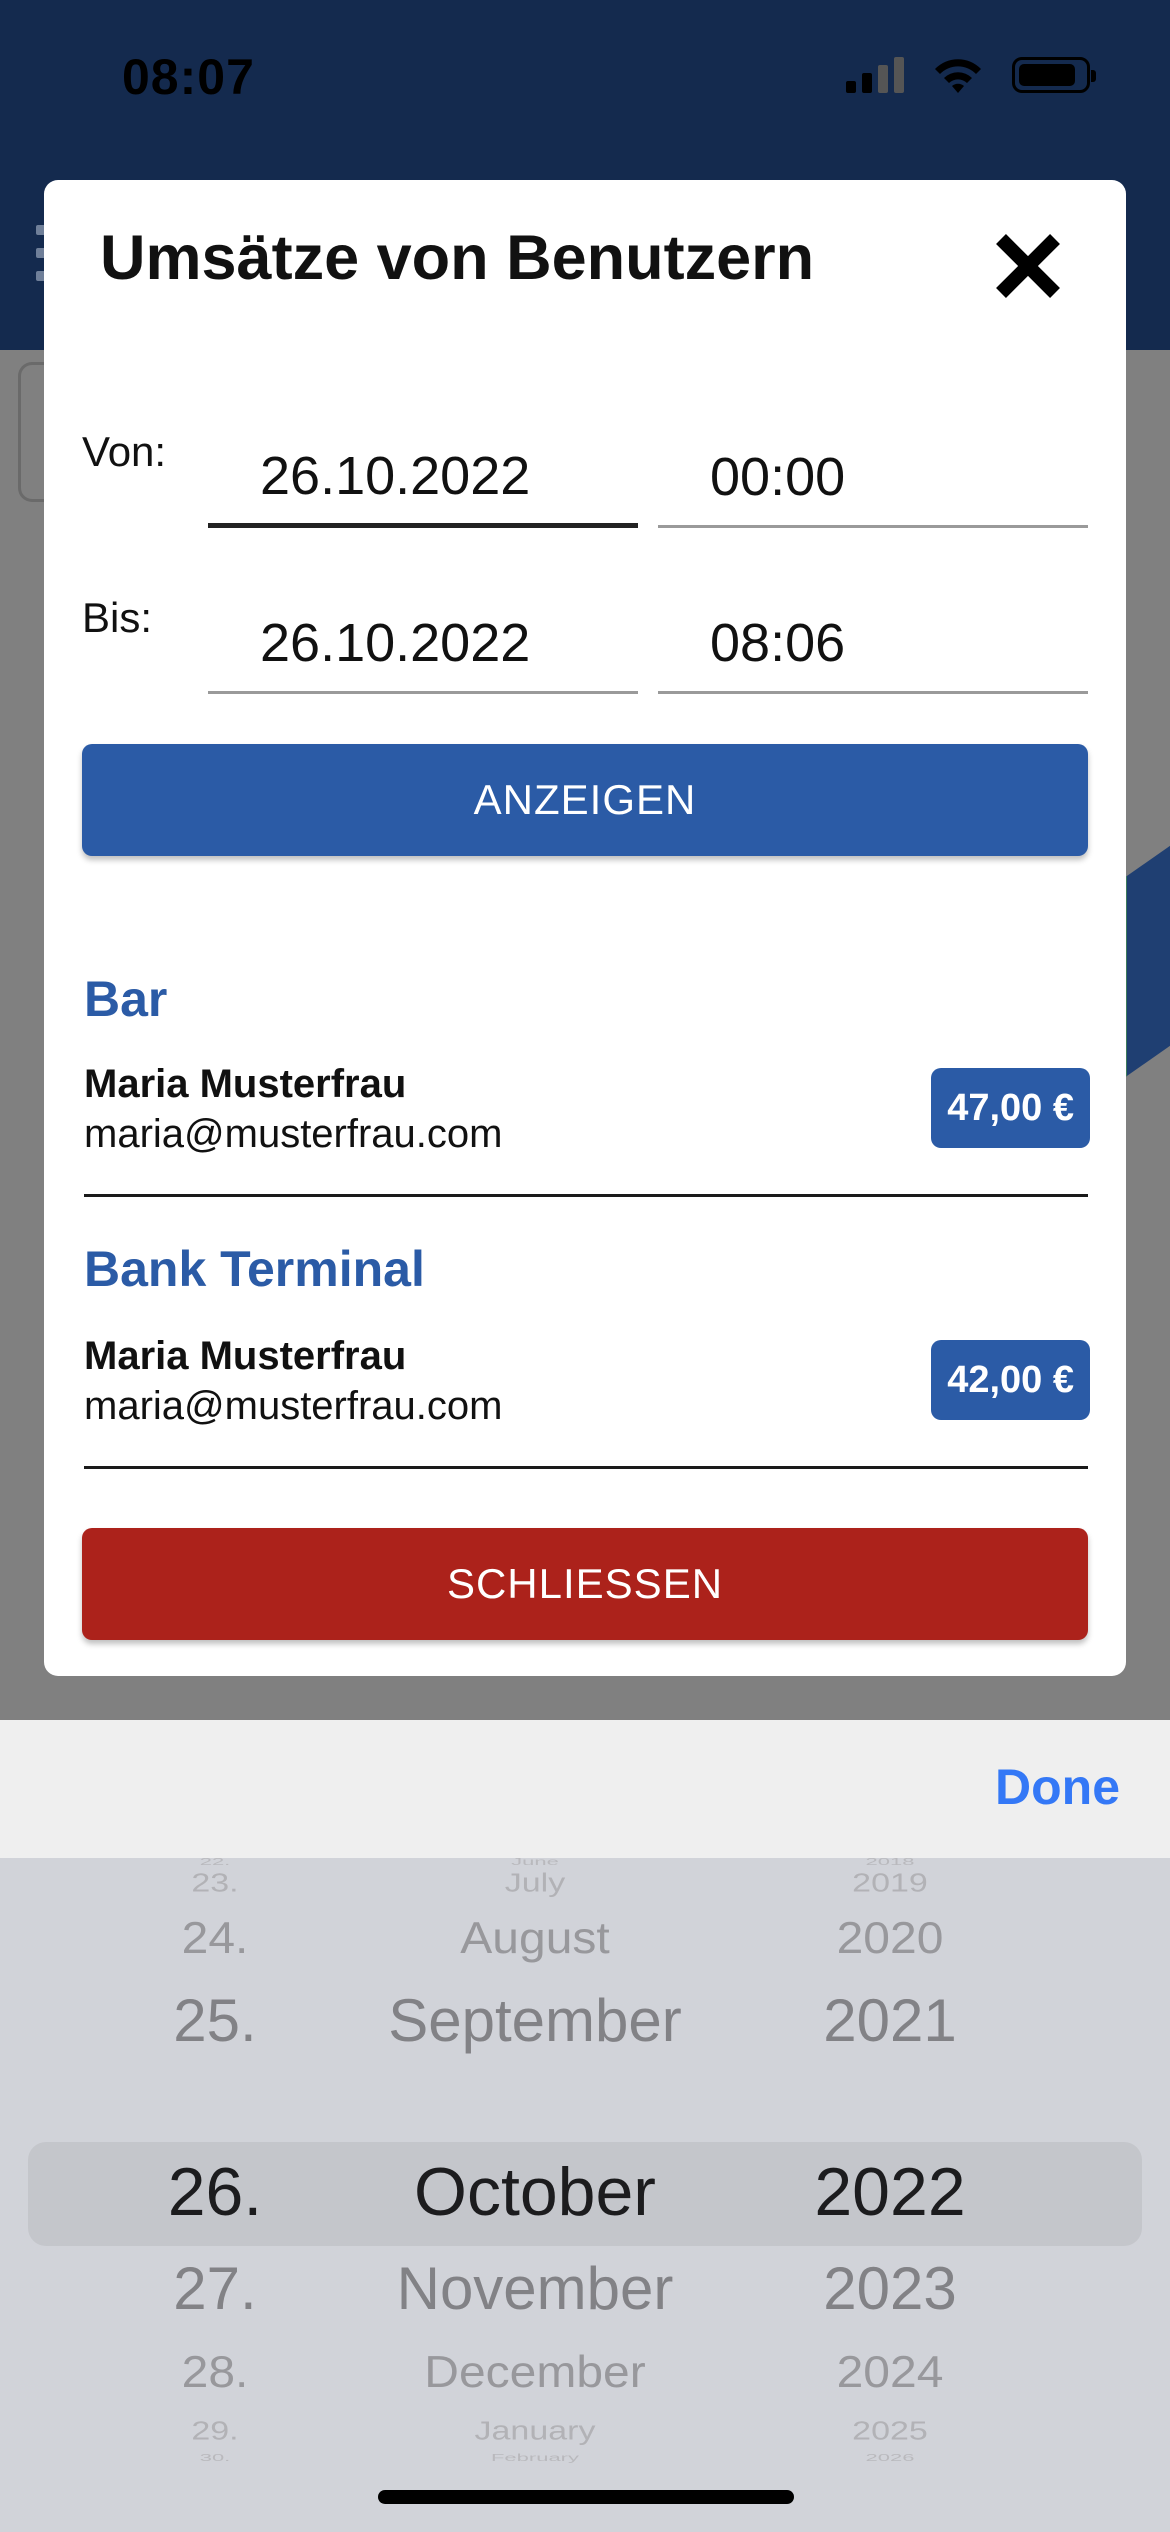 This screenshot has width=1170, height=2532. I want to click on close-button, so click(1028, 266).